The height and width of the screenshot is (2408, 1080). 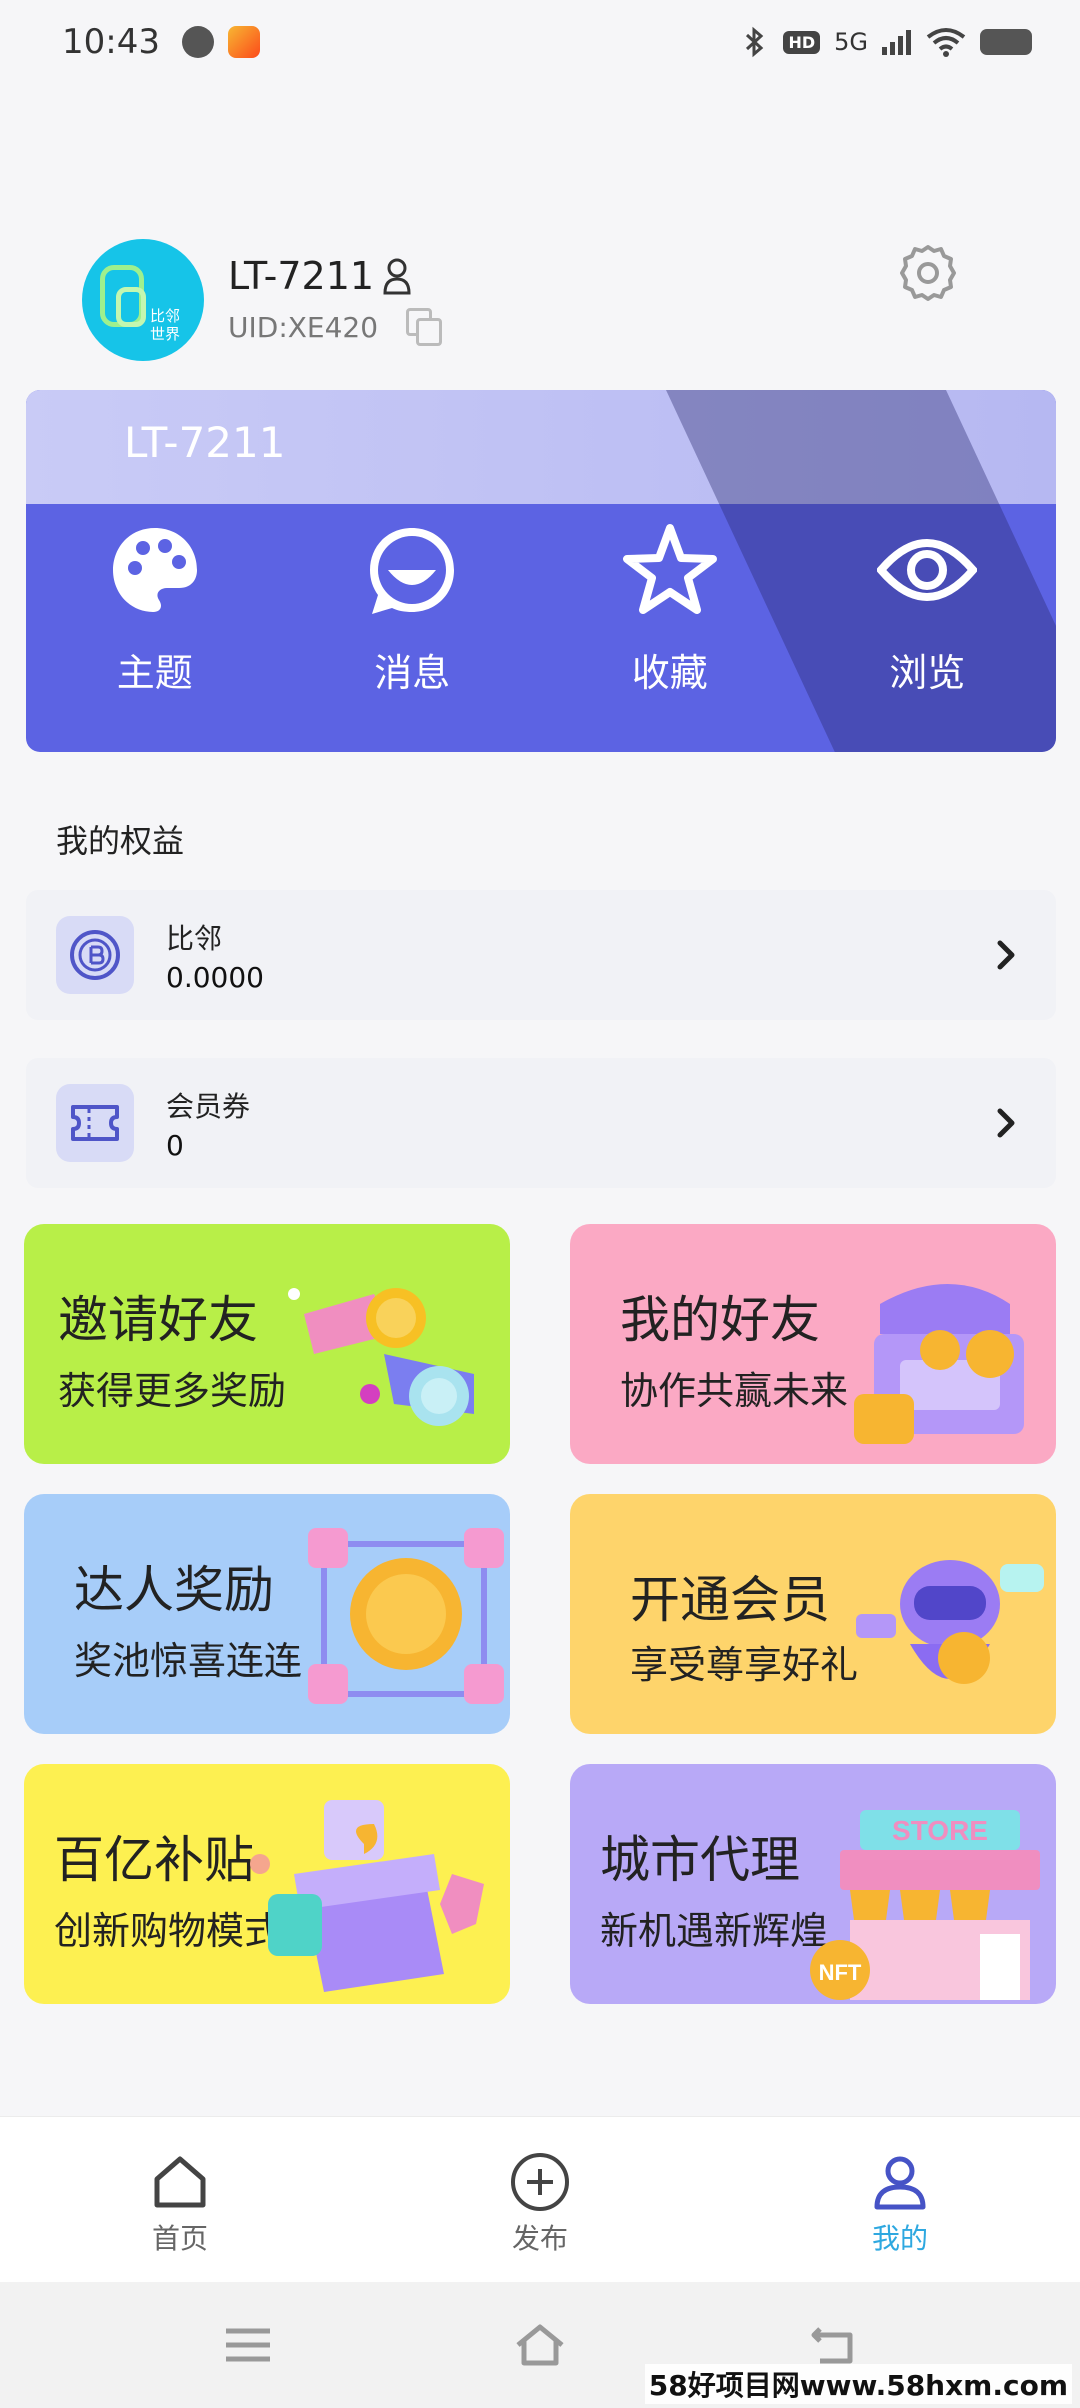 I want to click on profile-info: LT-7211 UID:XE420, so click(x=336, y=300).